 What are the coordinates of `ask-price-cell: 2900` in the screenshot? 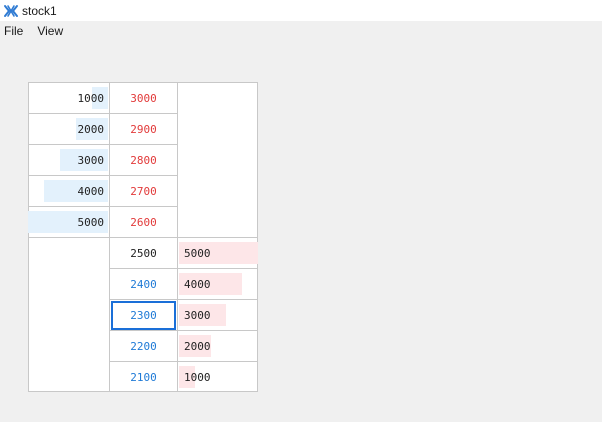 It's located at (143, 129).